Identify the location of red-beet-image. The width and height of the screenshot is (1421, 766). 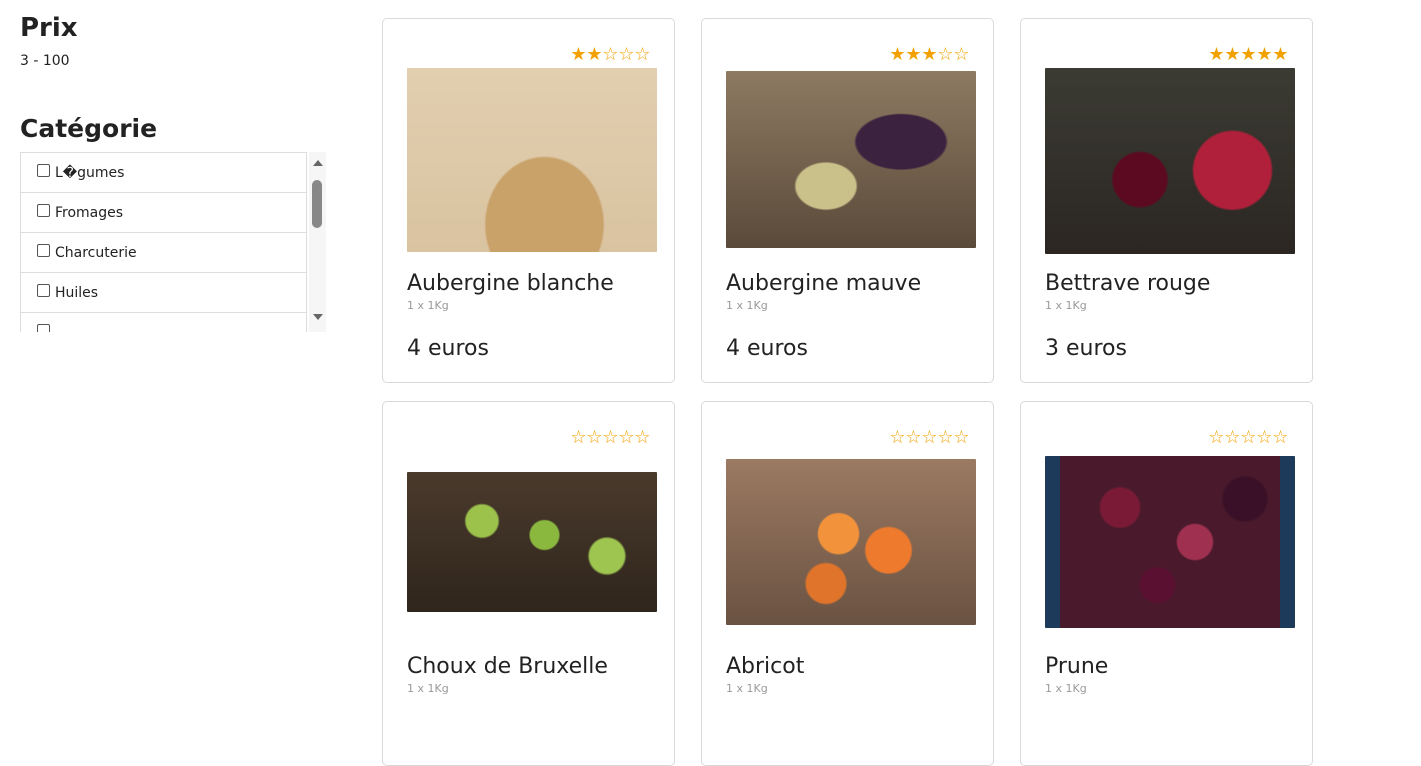
(1170, 161).